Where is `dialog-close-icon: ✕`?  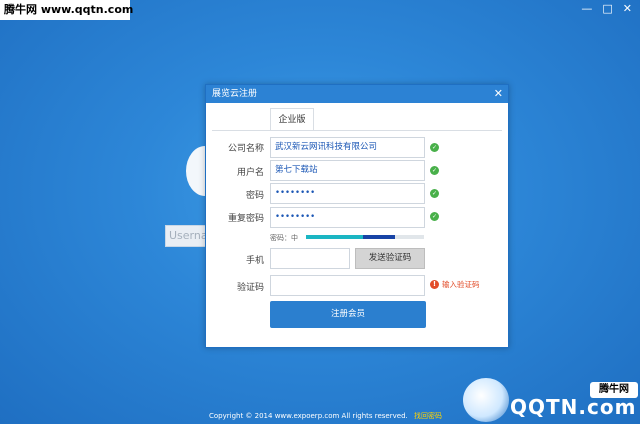 dialog-close-icon: ✕ is located at coordinates (498, 94).